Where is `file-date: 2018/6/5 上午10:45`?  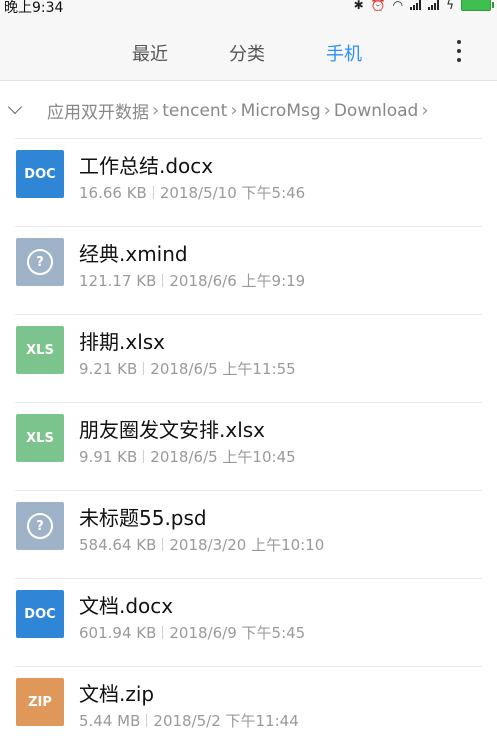
file-date: 2018/6/5 上午10:45 is located at coordinates (223, 457).